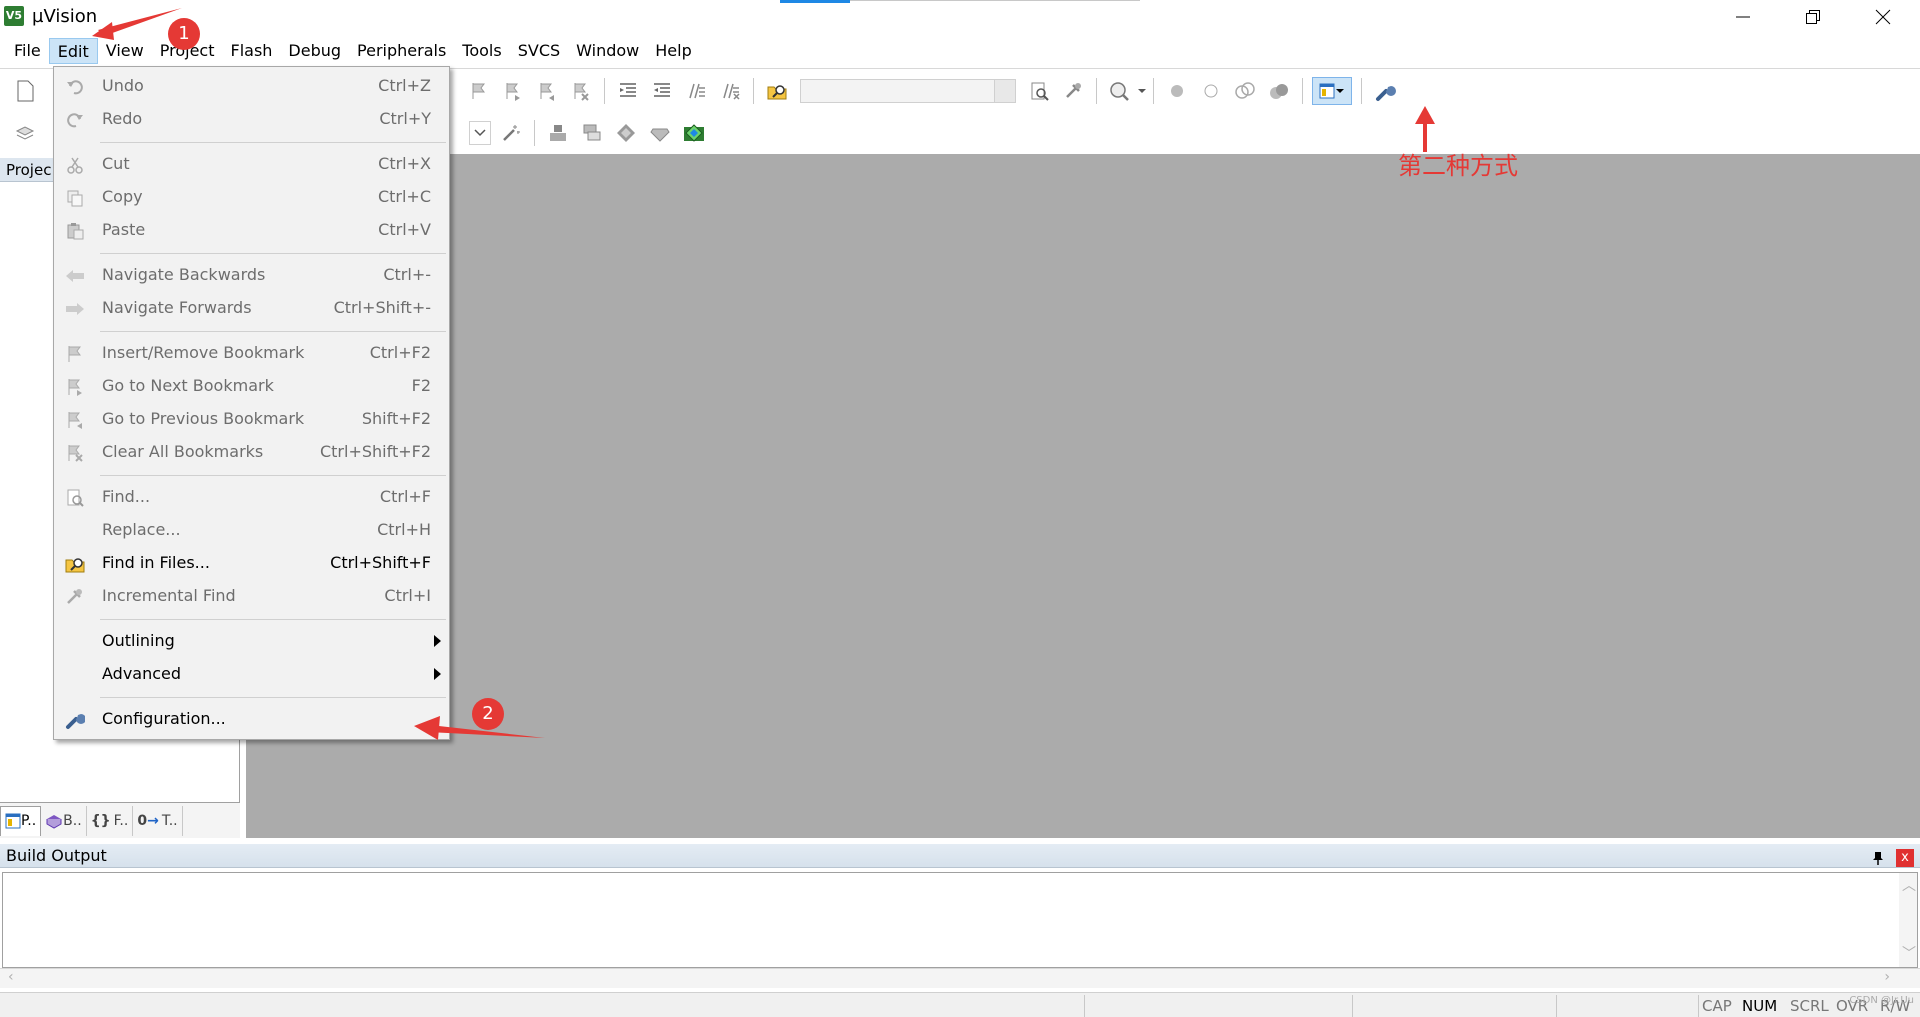  I want to click on close-window-button, so click(1883, 17).